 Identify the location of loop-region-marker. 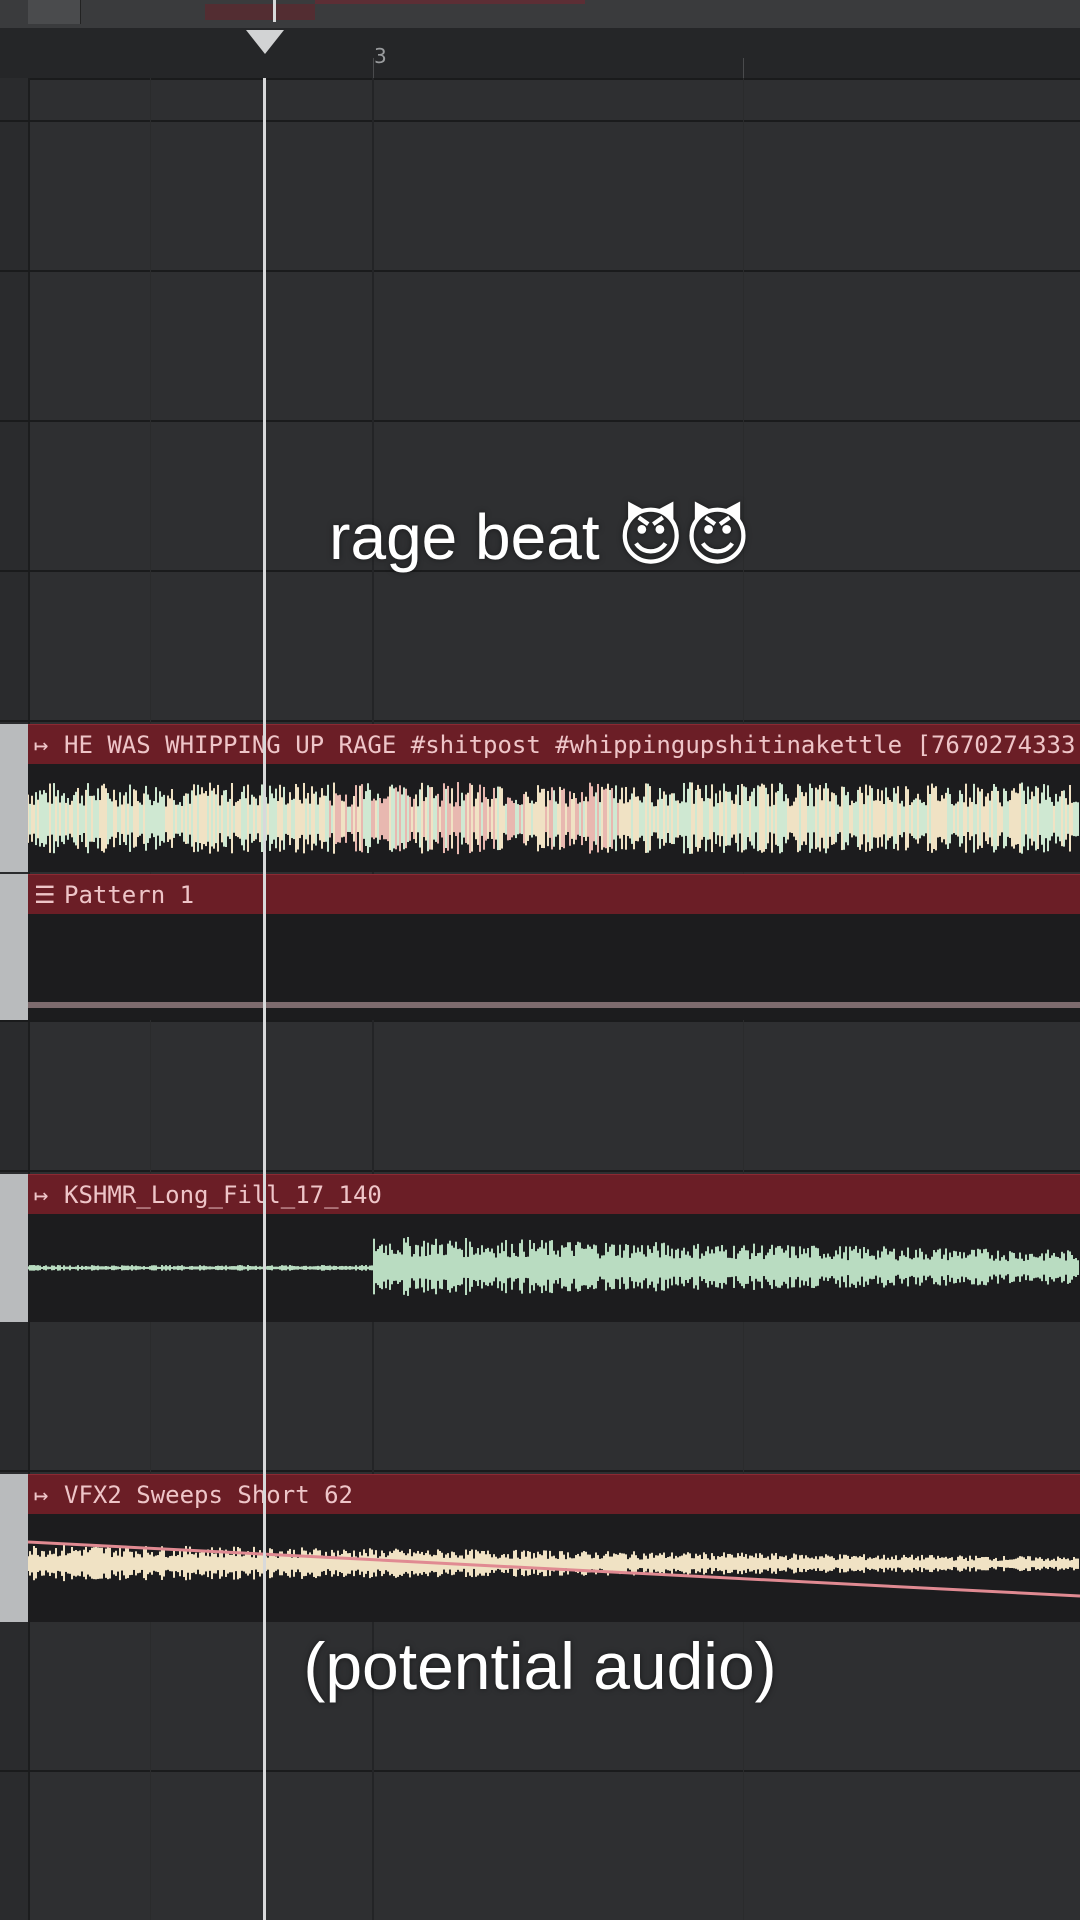
(260, 12).